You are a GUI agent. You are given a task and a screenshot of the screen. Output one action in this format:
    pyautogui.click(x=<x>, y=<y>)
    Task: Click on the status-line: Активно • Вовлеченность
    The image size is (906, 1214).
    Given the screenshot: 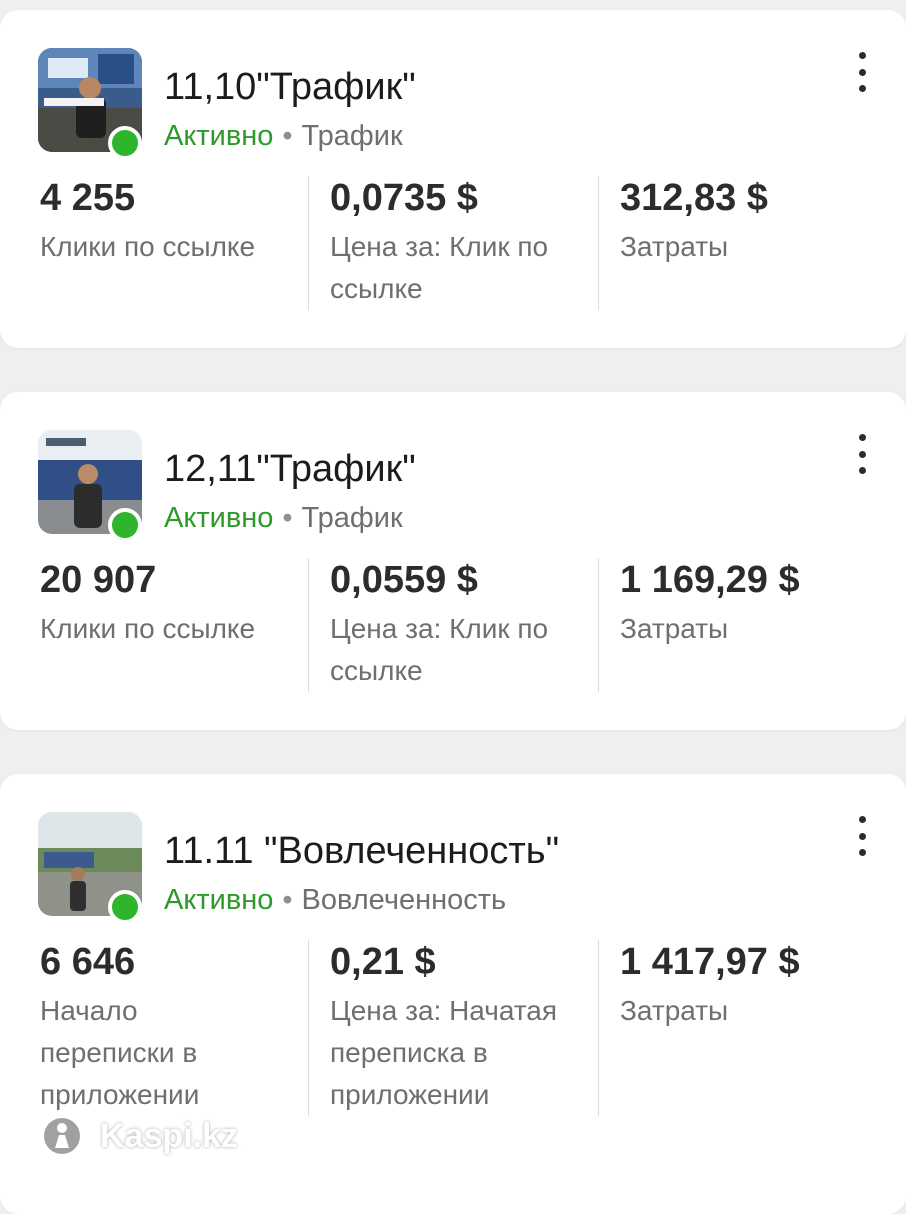 What is the action you would take?
    pyautogui.click(x=335, y=900)
    